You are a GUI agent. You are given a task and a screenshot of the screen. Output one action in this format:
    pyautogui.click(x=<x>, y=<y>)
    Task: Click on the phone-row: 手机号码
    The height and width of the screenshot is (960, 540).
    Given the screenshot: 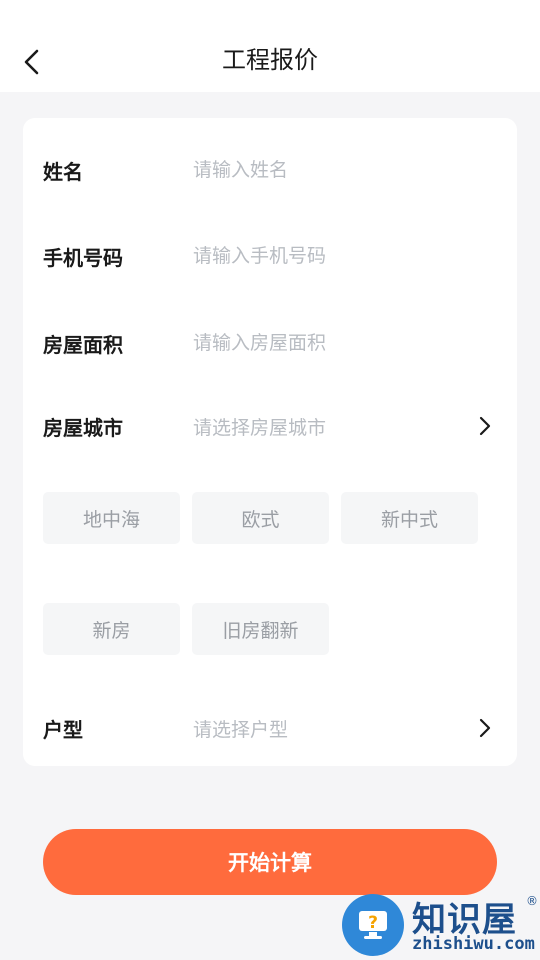 What is the action you would take?
    pyautogui.click(x=270, y=256)
    